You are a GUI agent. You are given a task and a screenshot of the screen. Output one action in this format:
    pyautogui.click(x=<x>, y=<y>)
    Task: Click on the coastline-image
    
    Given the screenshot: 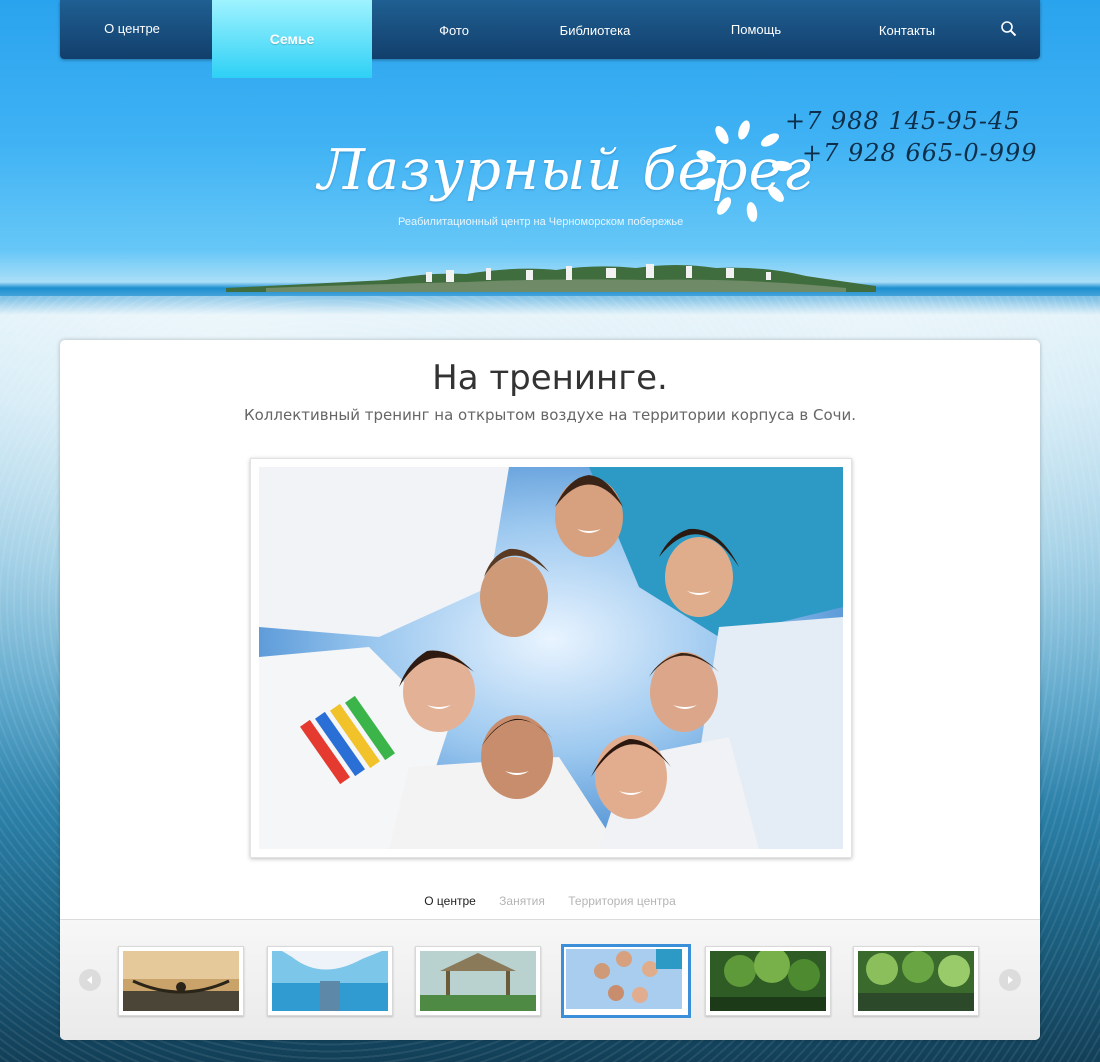 What is the action you would take?
    pyautogui.click(x=551, y=278)
    